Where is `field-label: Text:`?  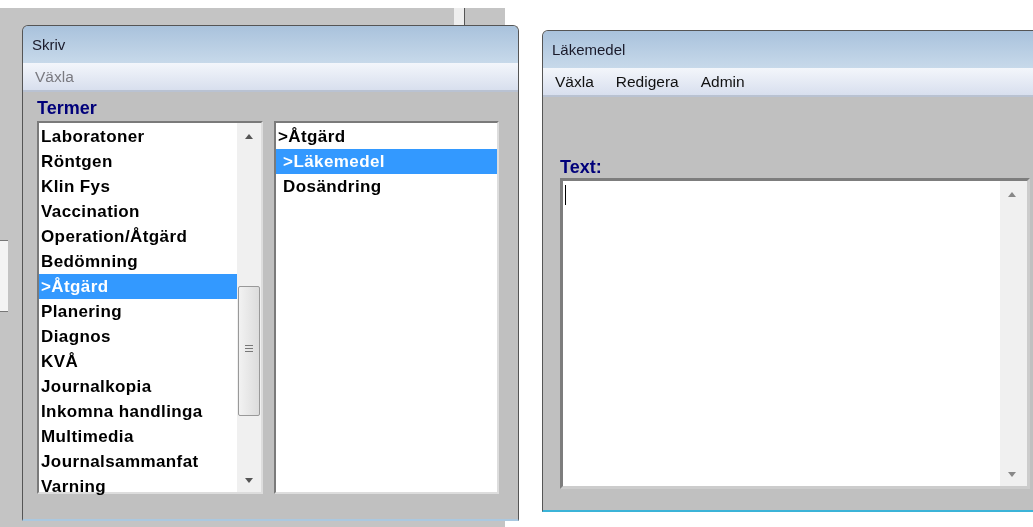
field-label: Text: is located at coordinates (581, 167).